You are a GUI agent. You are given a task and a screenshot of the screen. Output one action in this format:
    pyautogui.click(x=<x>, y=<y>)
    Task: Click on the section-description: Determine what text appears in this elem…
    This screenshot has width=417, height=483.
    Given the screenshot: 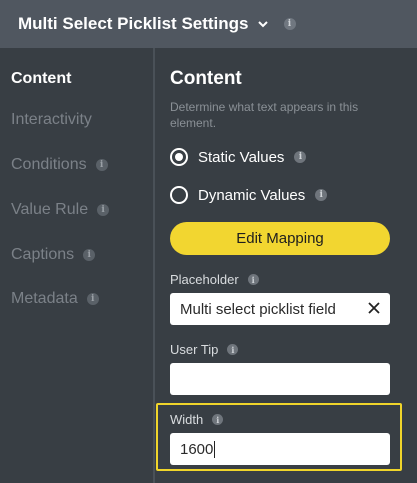 What is the action you would take?
    pyautogui.click(x=264, y=115)
    